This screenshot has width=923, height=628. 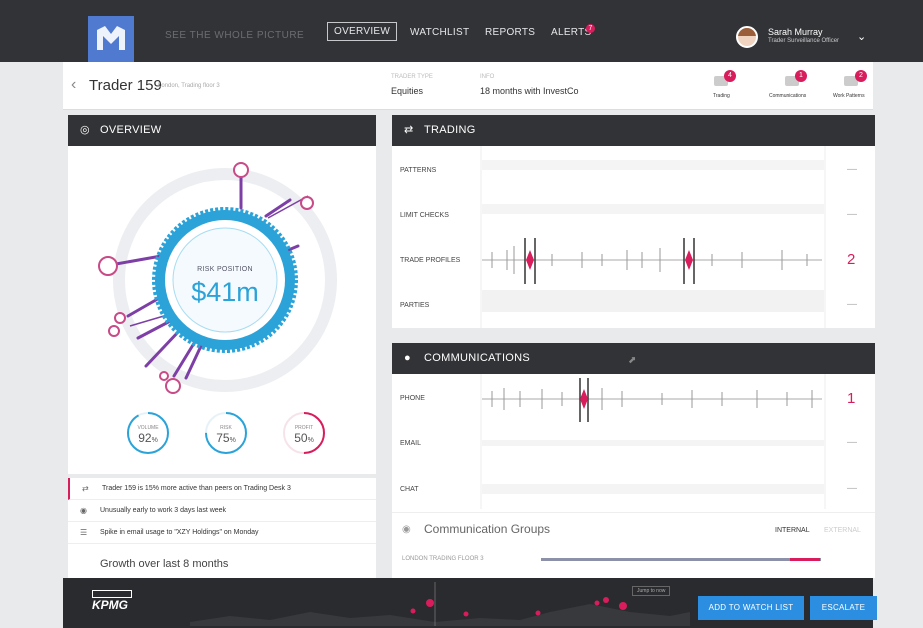 What do you see at coordinates (450, 130) in the screenshot?
I see `trading-title: TRADING` at bounding box center [450, 130].